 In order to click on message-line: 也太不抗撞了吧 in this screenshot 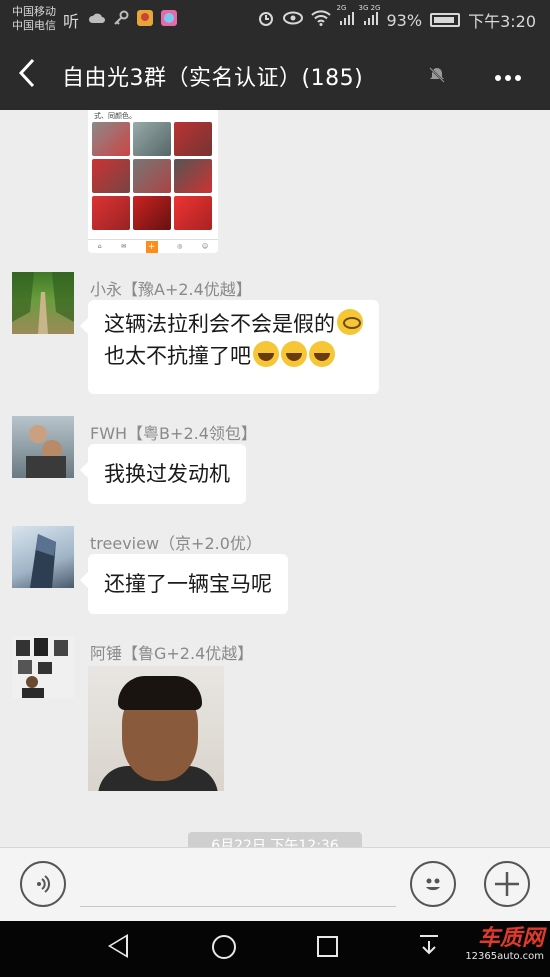, I will do `click(233, 356)`.